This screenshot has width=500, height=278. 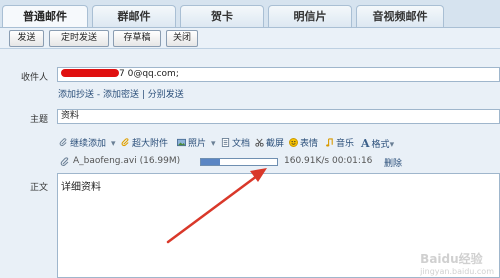 What do you see at coordinates (239, 162) in the screenshot?
I see `upload-progress-bar` at bounding box center [239, 162].